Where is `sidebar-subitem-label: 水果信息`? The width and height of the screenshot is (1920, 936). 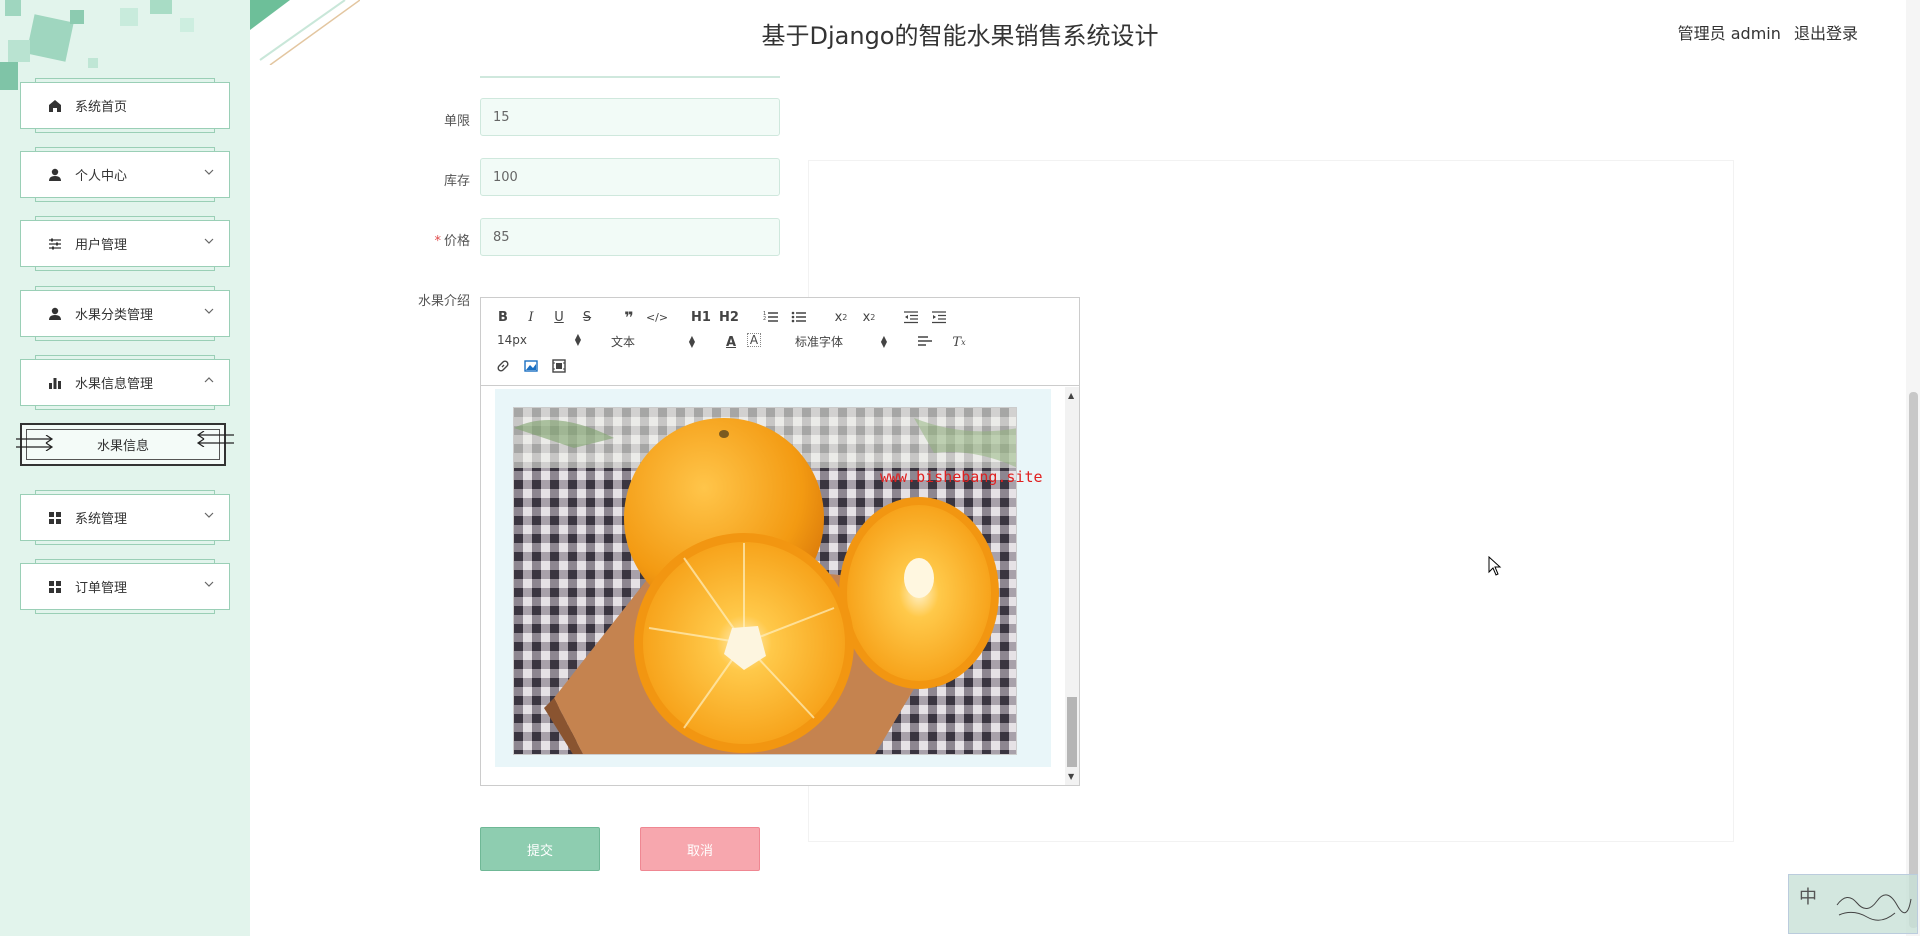 sidebar-subitem-label: 水果信息 is located at coordinates (122, 446).